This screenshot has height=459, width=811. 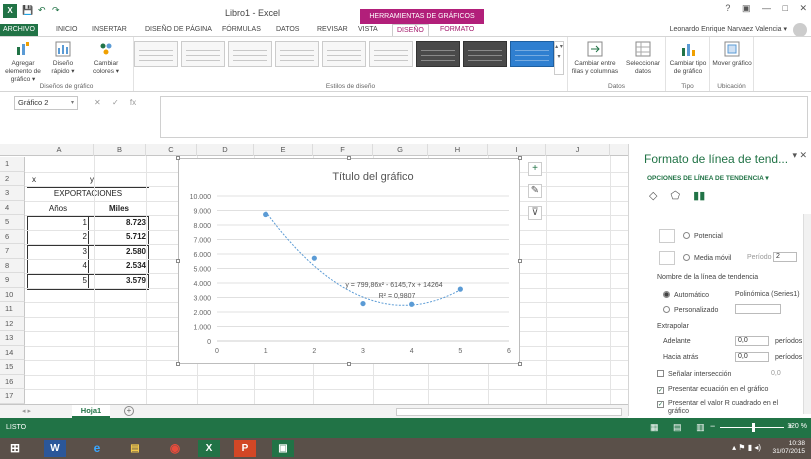 What do you see at coordinates (12, 164) in the screenshot?
I see `row-header: 1` at bounding box center [12, 164].